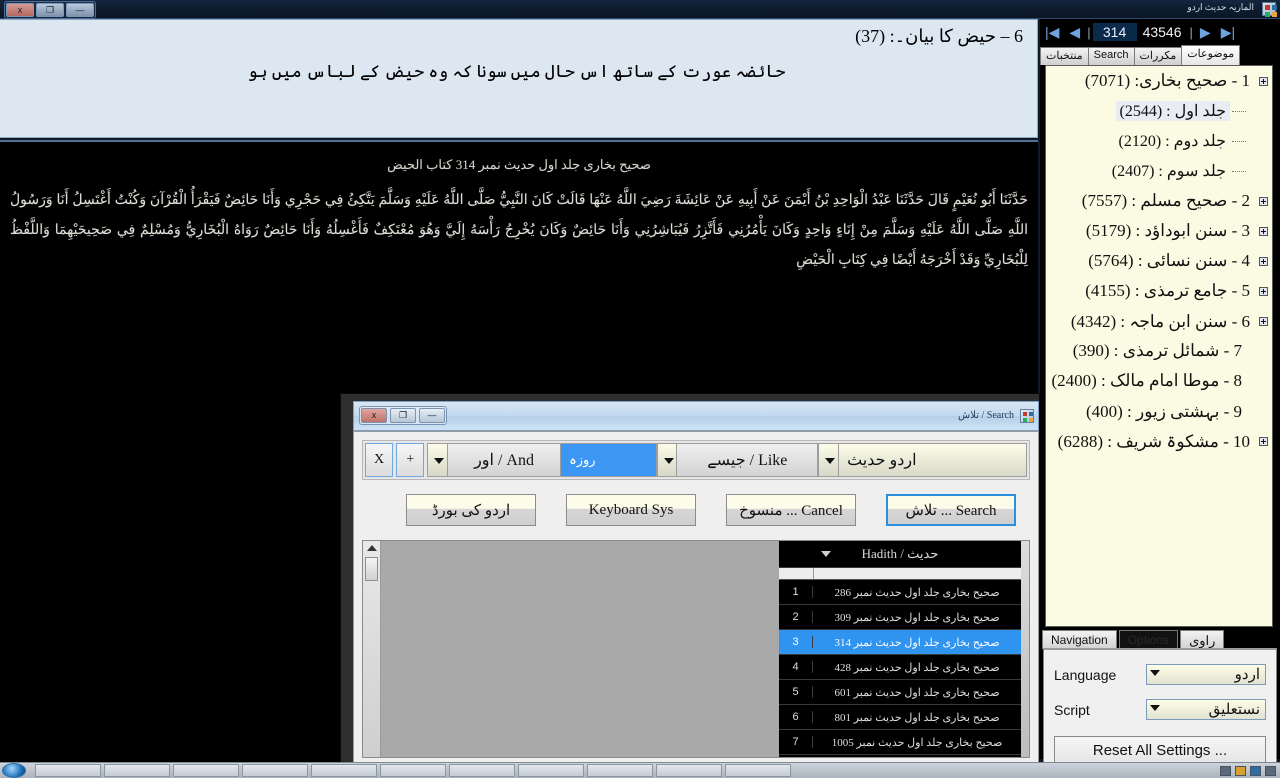 The image size is (1280, 778). Describe the element at coordinates (1270, 770) in the screenshot. I see `tray-icon-misc` at that location.